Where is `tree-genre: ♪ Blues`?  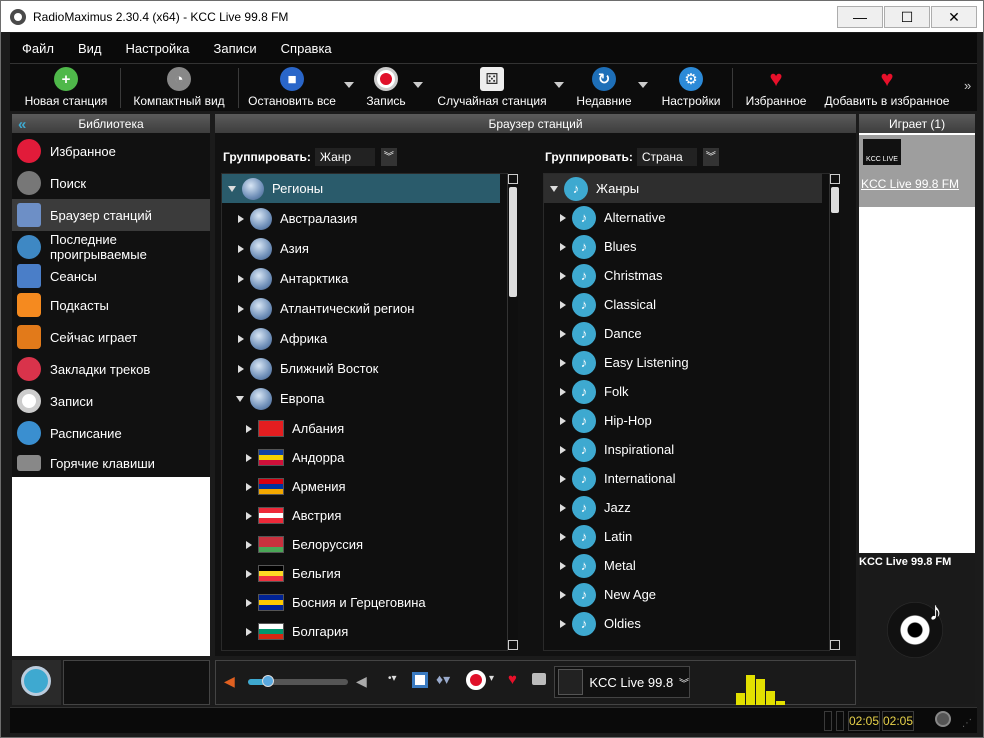
tree-genre: ♪ Blues is located at coordinates (683, 246).